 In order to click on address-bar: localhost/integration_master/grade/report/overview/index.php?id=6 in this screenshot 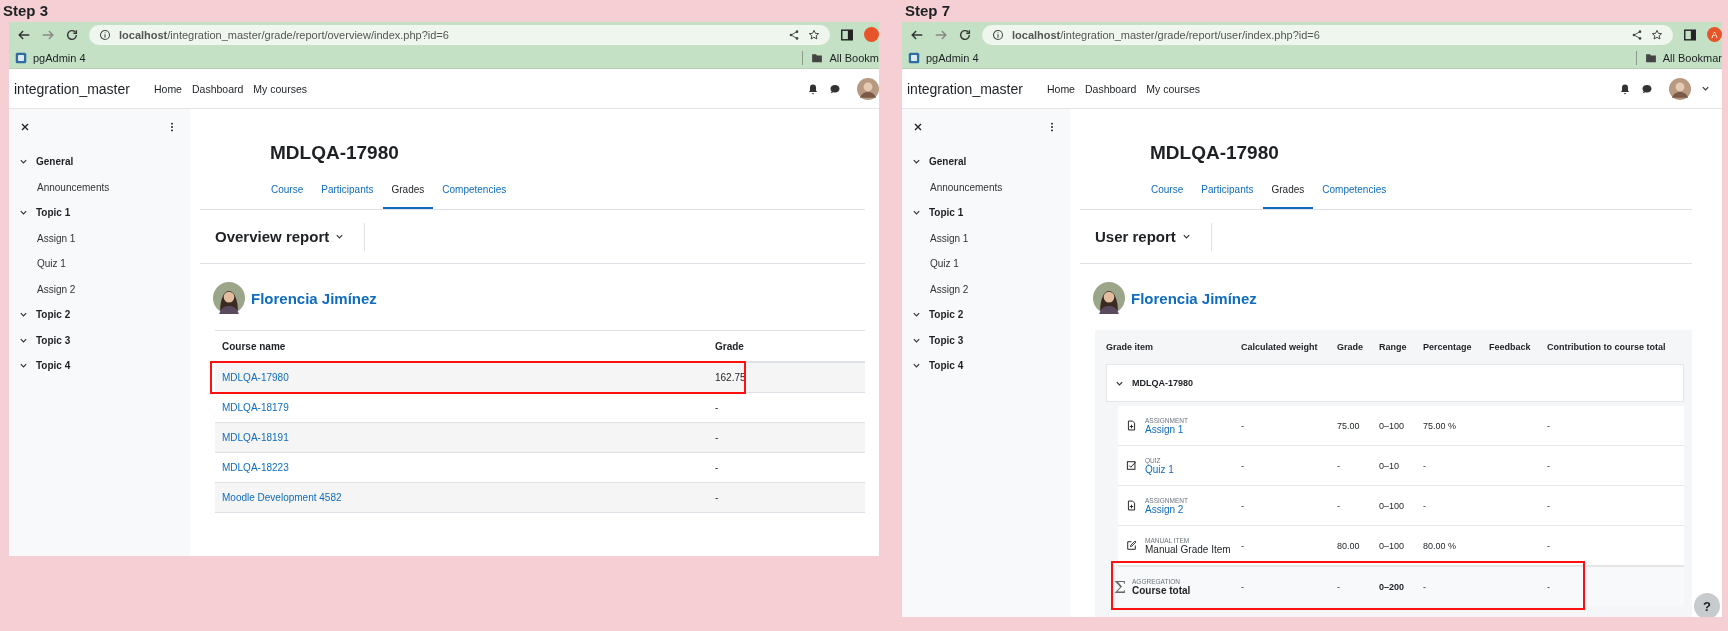, I will do `click(459, 34)`.